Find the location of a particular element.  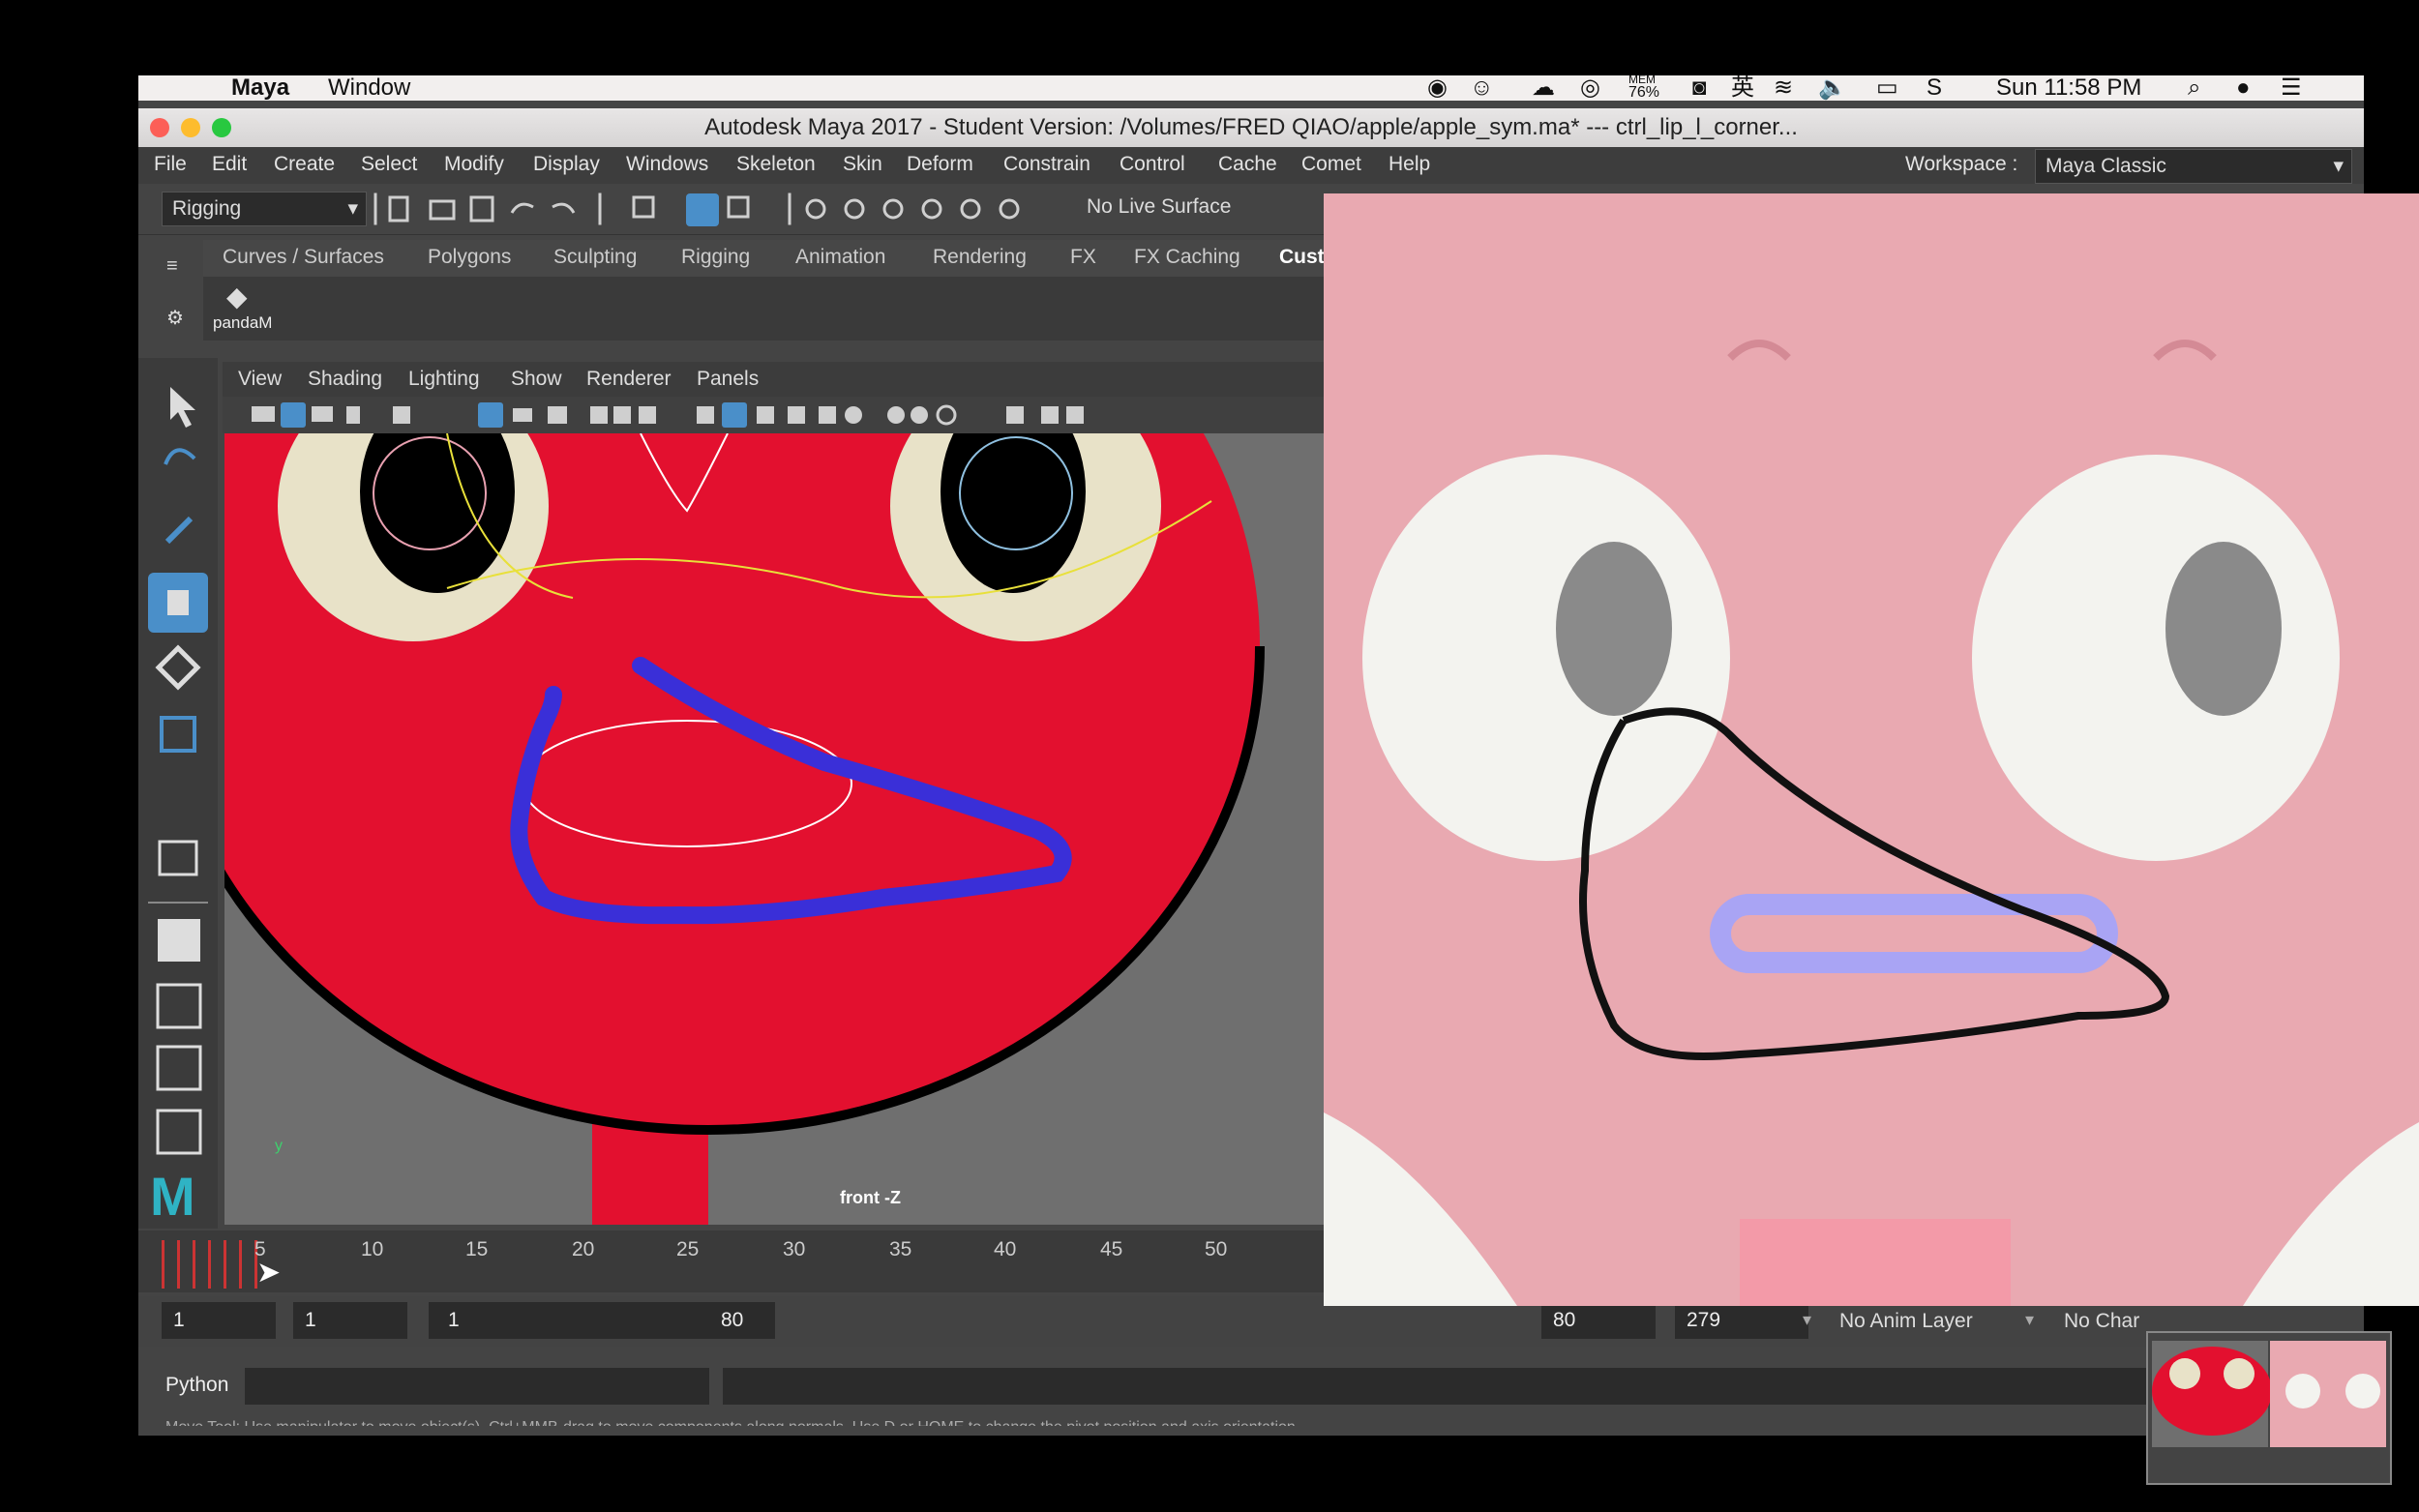

screenshot-icon: ◙ is located at coordinates (1699, 88).